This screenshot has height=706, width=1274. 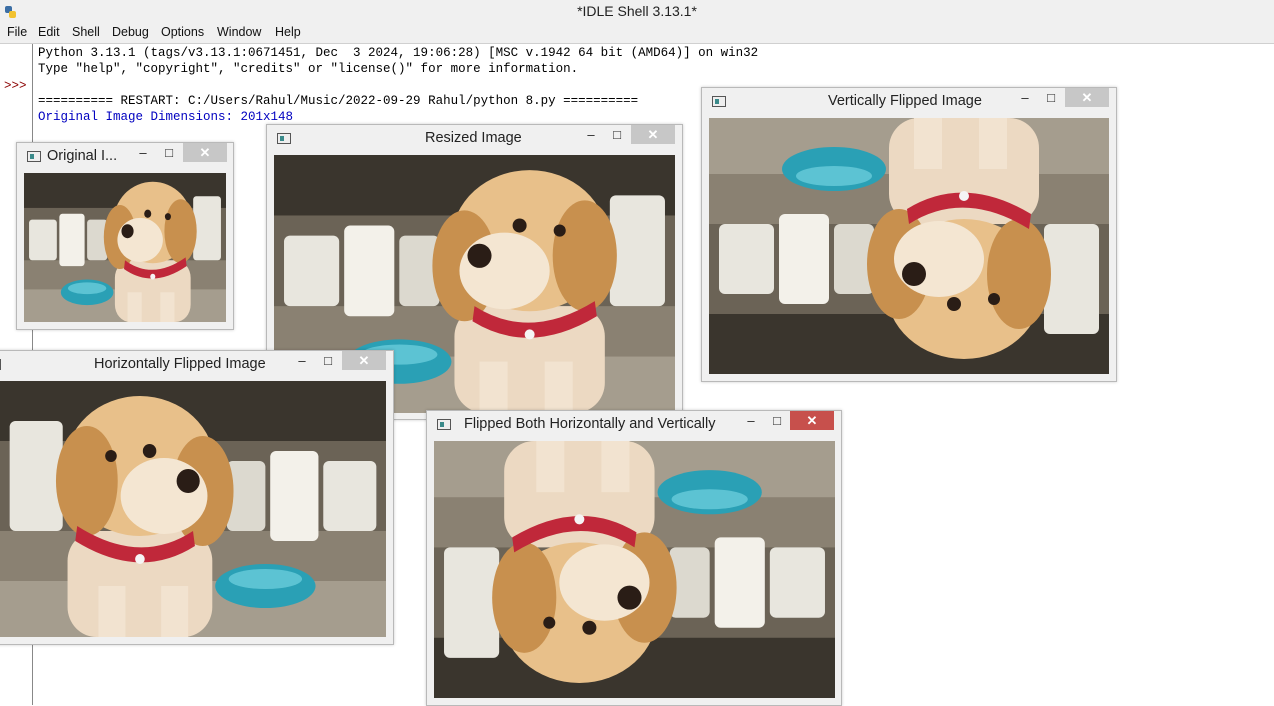 I want to click on window-titlebar: Horizontally Flipped Image – □ ✕, so click(x=196, y=365).